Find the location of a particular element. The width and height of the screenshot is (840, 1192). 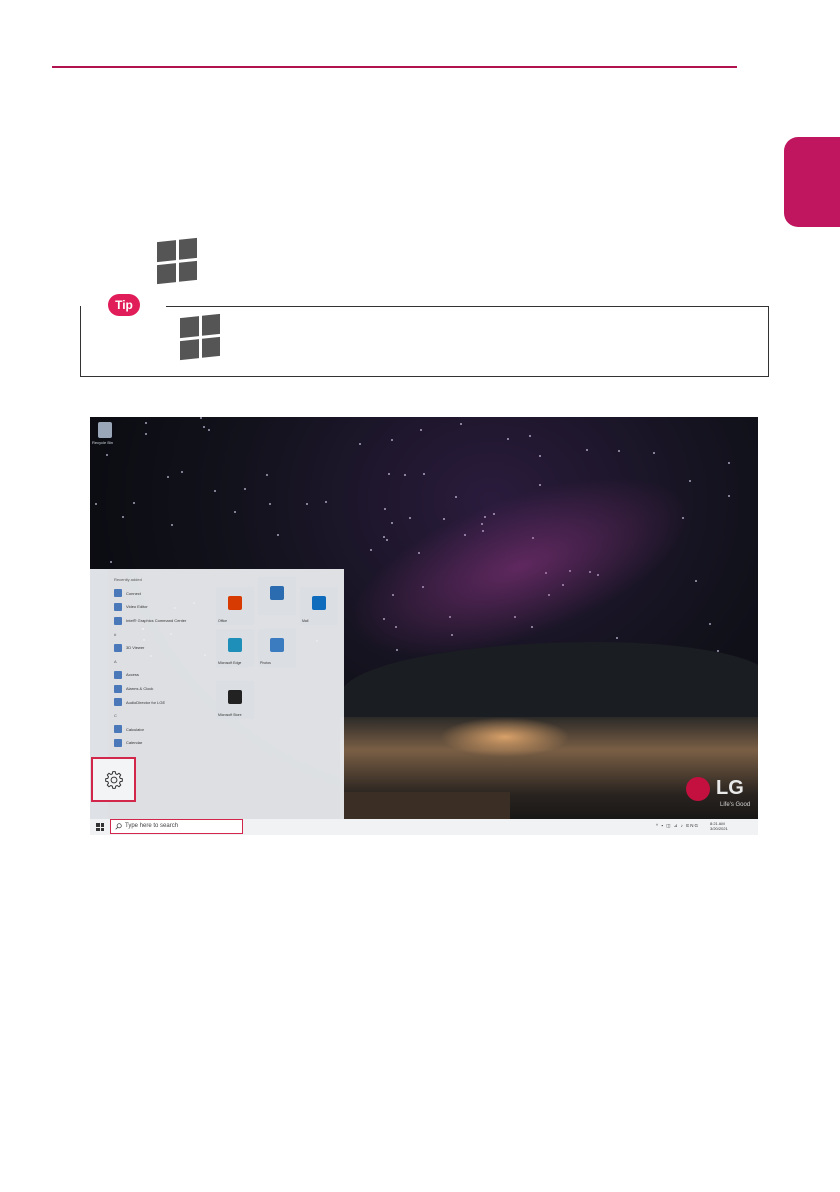

start-tile: Microsoft Edge is located at coordinates (235, 648).